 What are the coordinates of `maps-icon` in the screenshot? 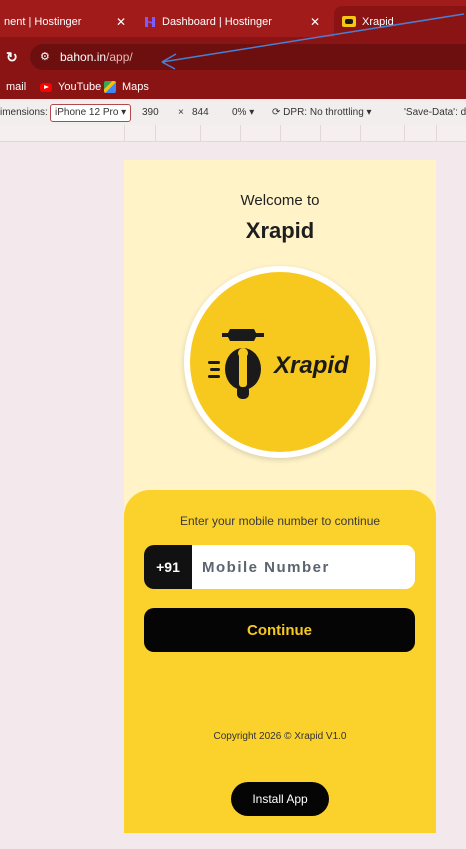 It's located at (110, 87).